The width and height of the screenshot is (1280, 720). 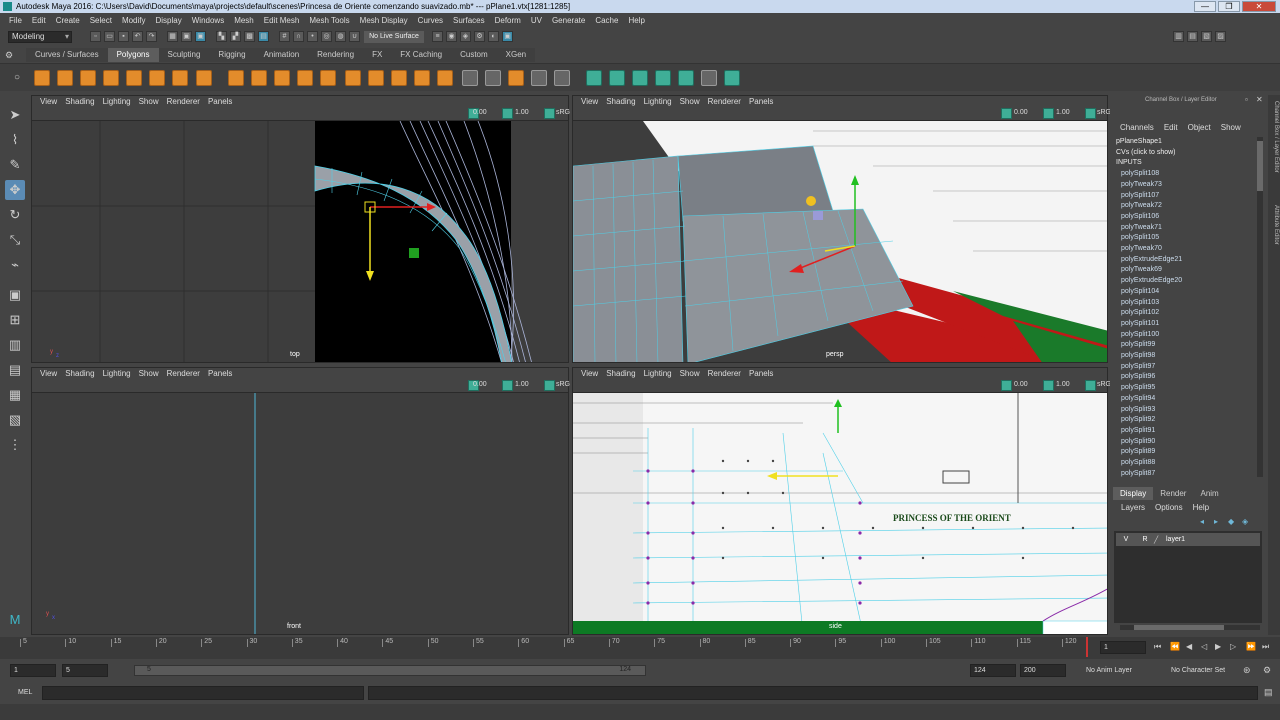 What do you see at coordinates (376, 78) in the screenshot?
I see `mirror-icon` at bounding box center [376, 78].